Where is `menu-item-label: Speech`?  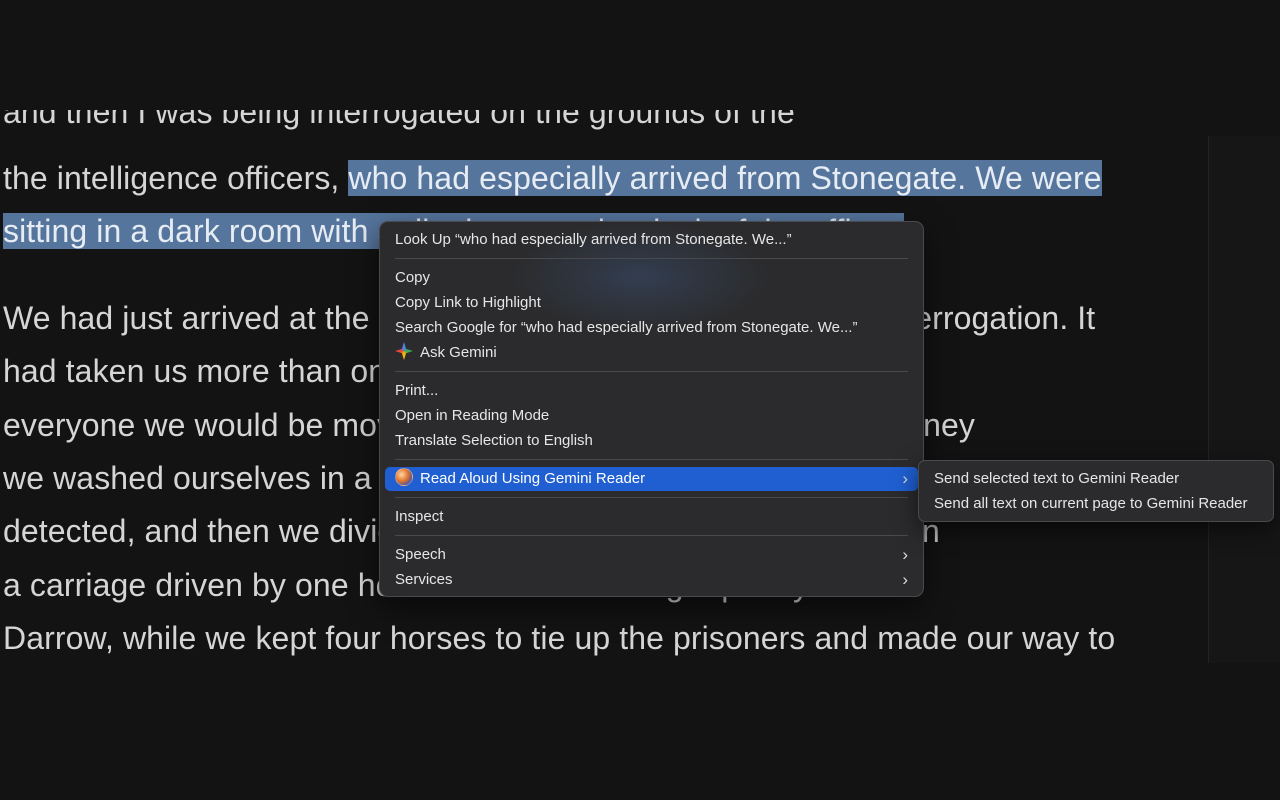
menu-item-label: Speech is located at coordinates (420, 554).